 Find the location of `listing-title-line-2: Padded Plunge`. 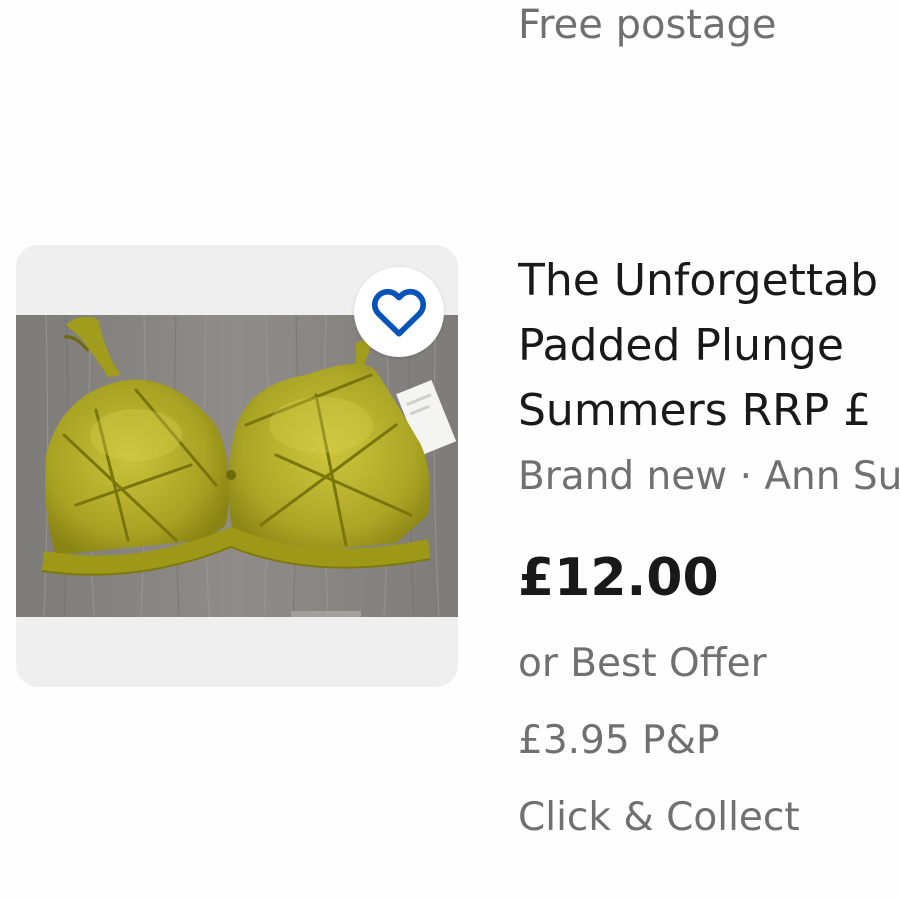

listing-title-line-2: Padded Plunge is located at coordinates (681, 345).